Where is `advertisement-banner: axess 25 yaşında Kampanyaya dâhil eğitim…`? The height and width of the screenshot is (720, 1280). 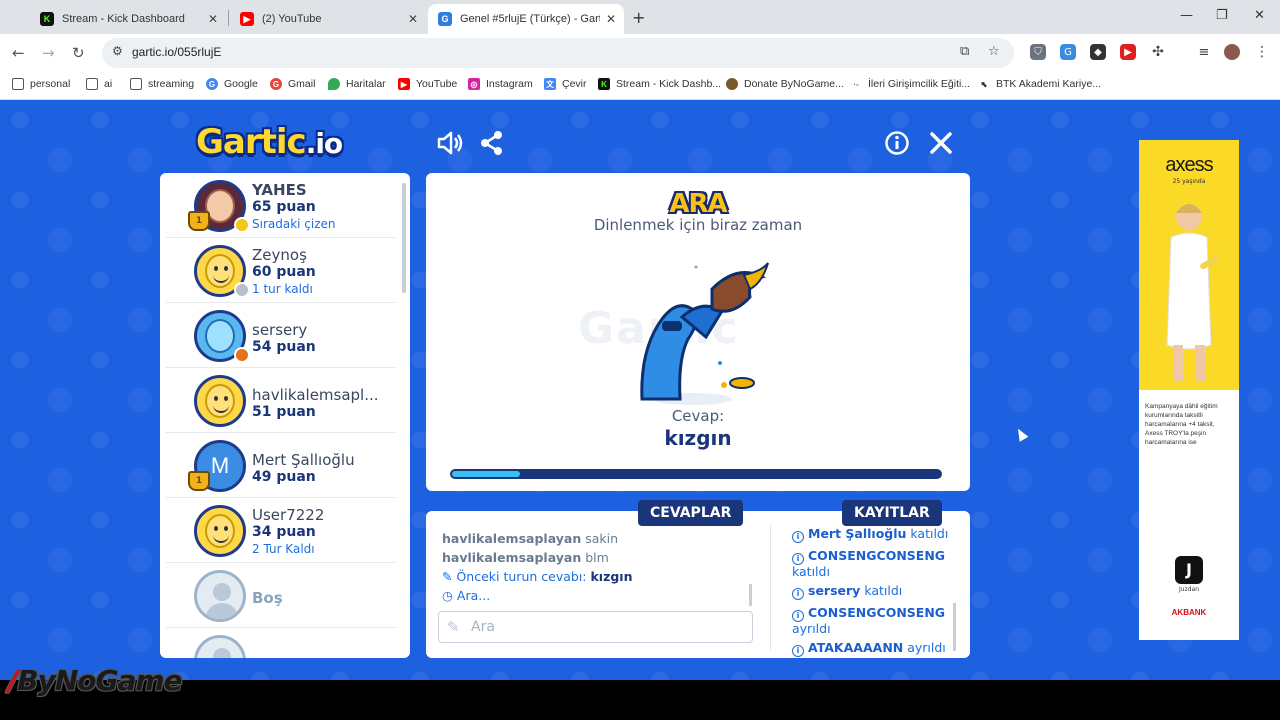 advertisement-banner: axess 25 yaşında Kampanyaya dâhil eğitim… is located at coordinates (1189, 390).